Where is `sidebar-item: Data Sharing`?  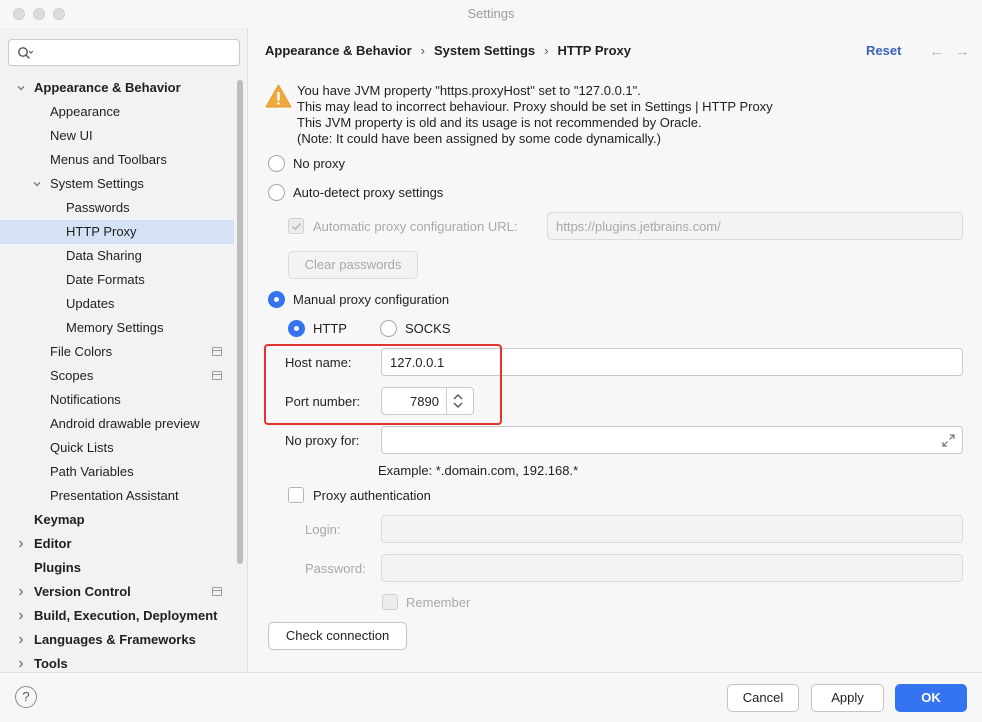 sidebar-item: Data Sharing is located at coordinates (117, 256).